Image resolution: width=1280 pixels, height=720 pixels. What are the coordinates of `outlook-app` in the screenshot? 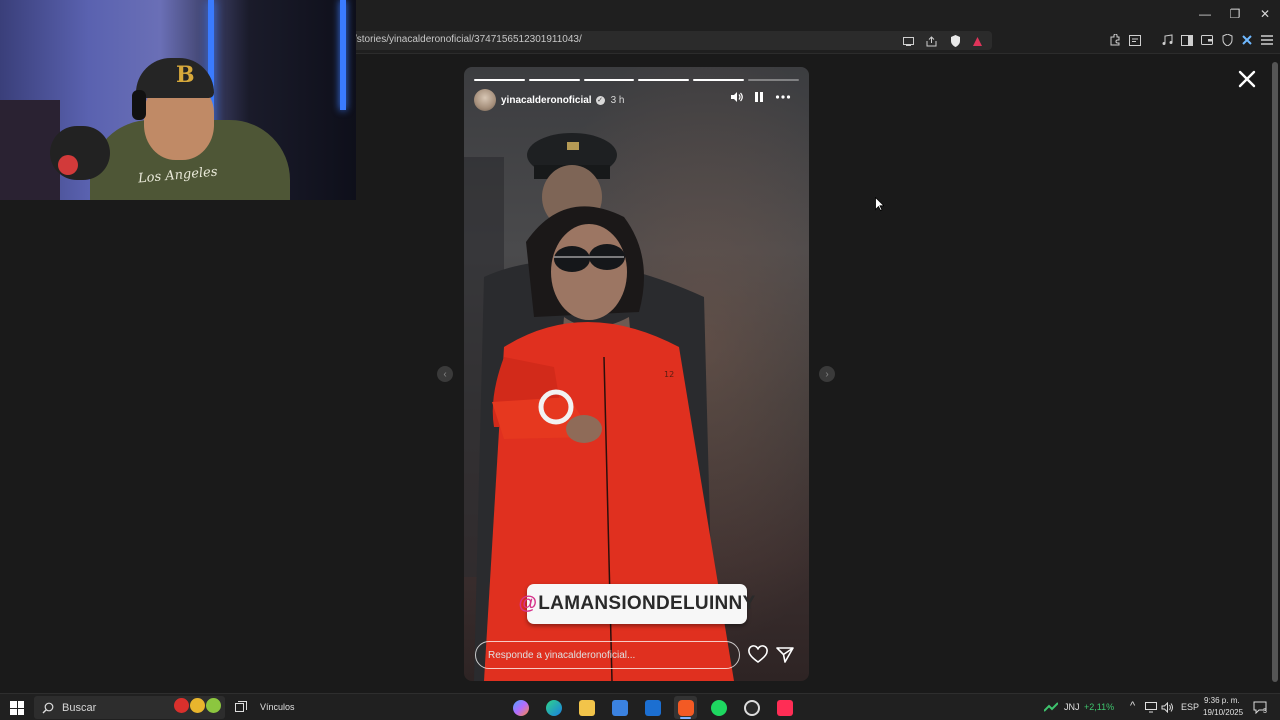 It's located at (652, 707).